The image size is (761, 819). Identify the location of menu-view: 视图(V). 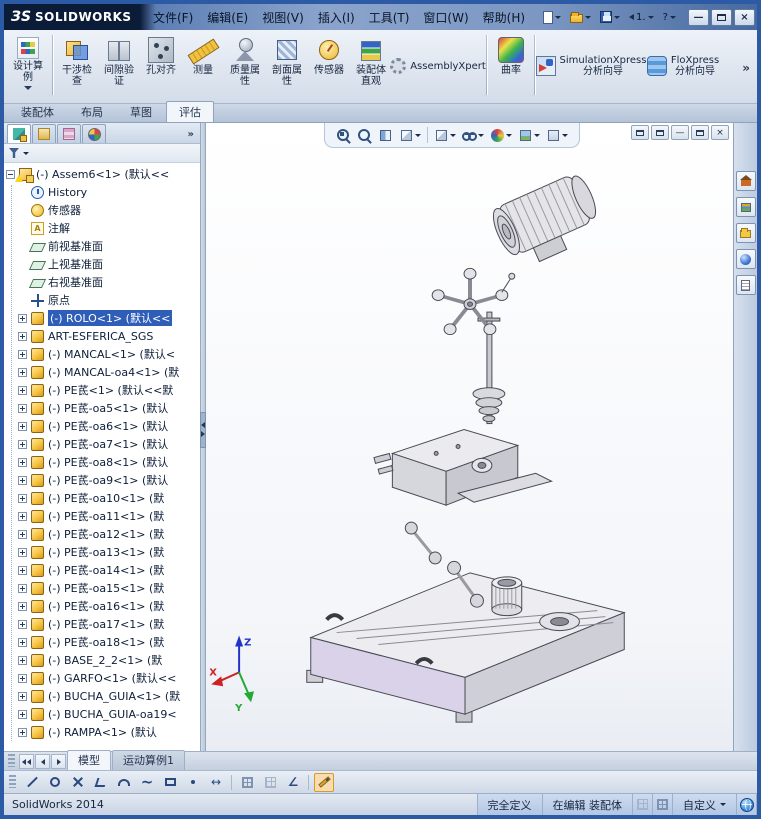
(283, 17).